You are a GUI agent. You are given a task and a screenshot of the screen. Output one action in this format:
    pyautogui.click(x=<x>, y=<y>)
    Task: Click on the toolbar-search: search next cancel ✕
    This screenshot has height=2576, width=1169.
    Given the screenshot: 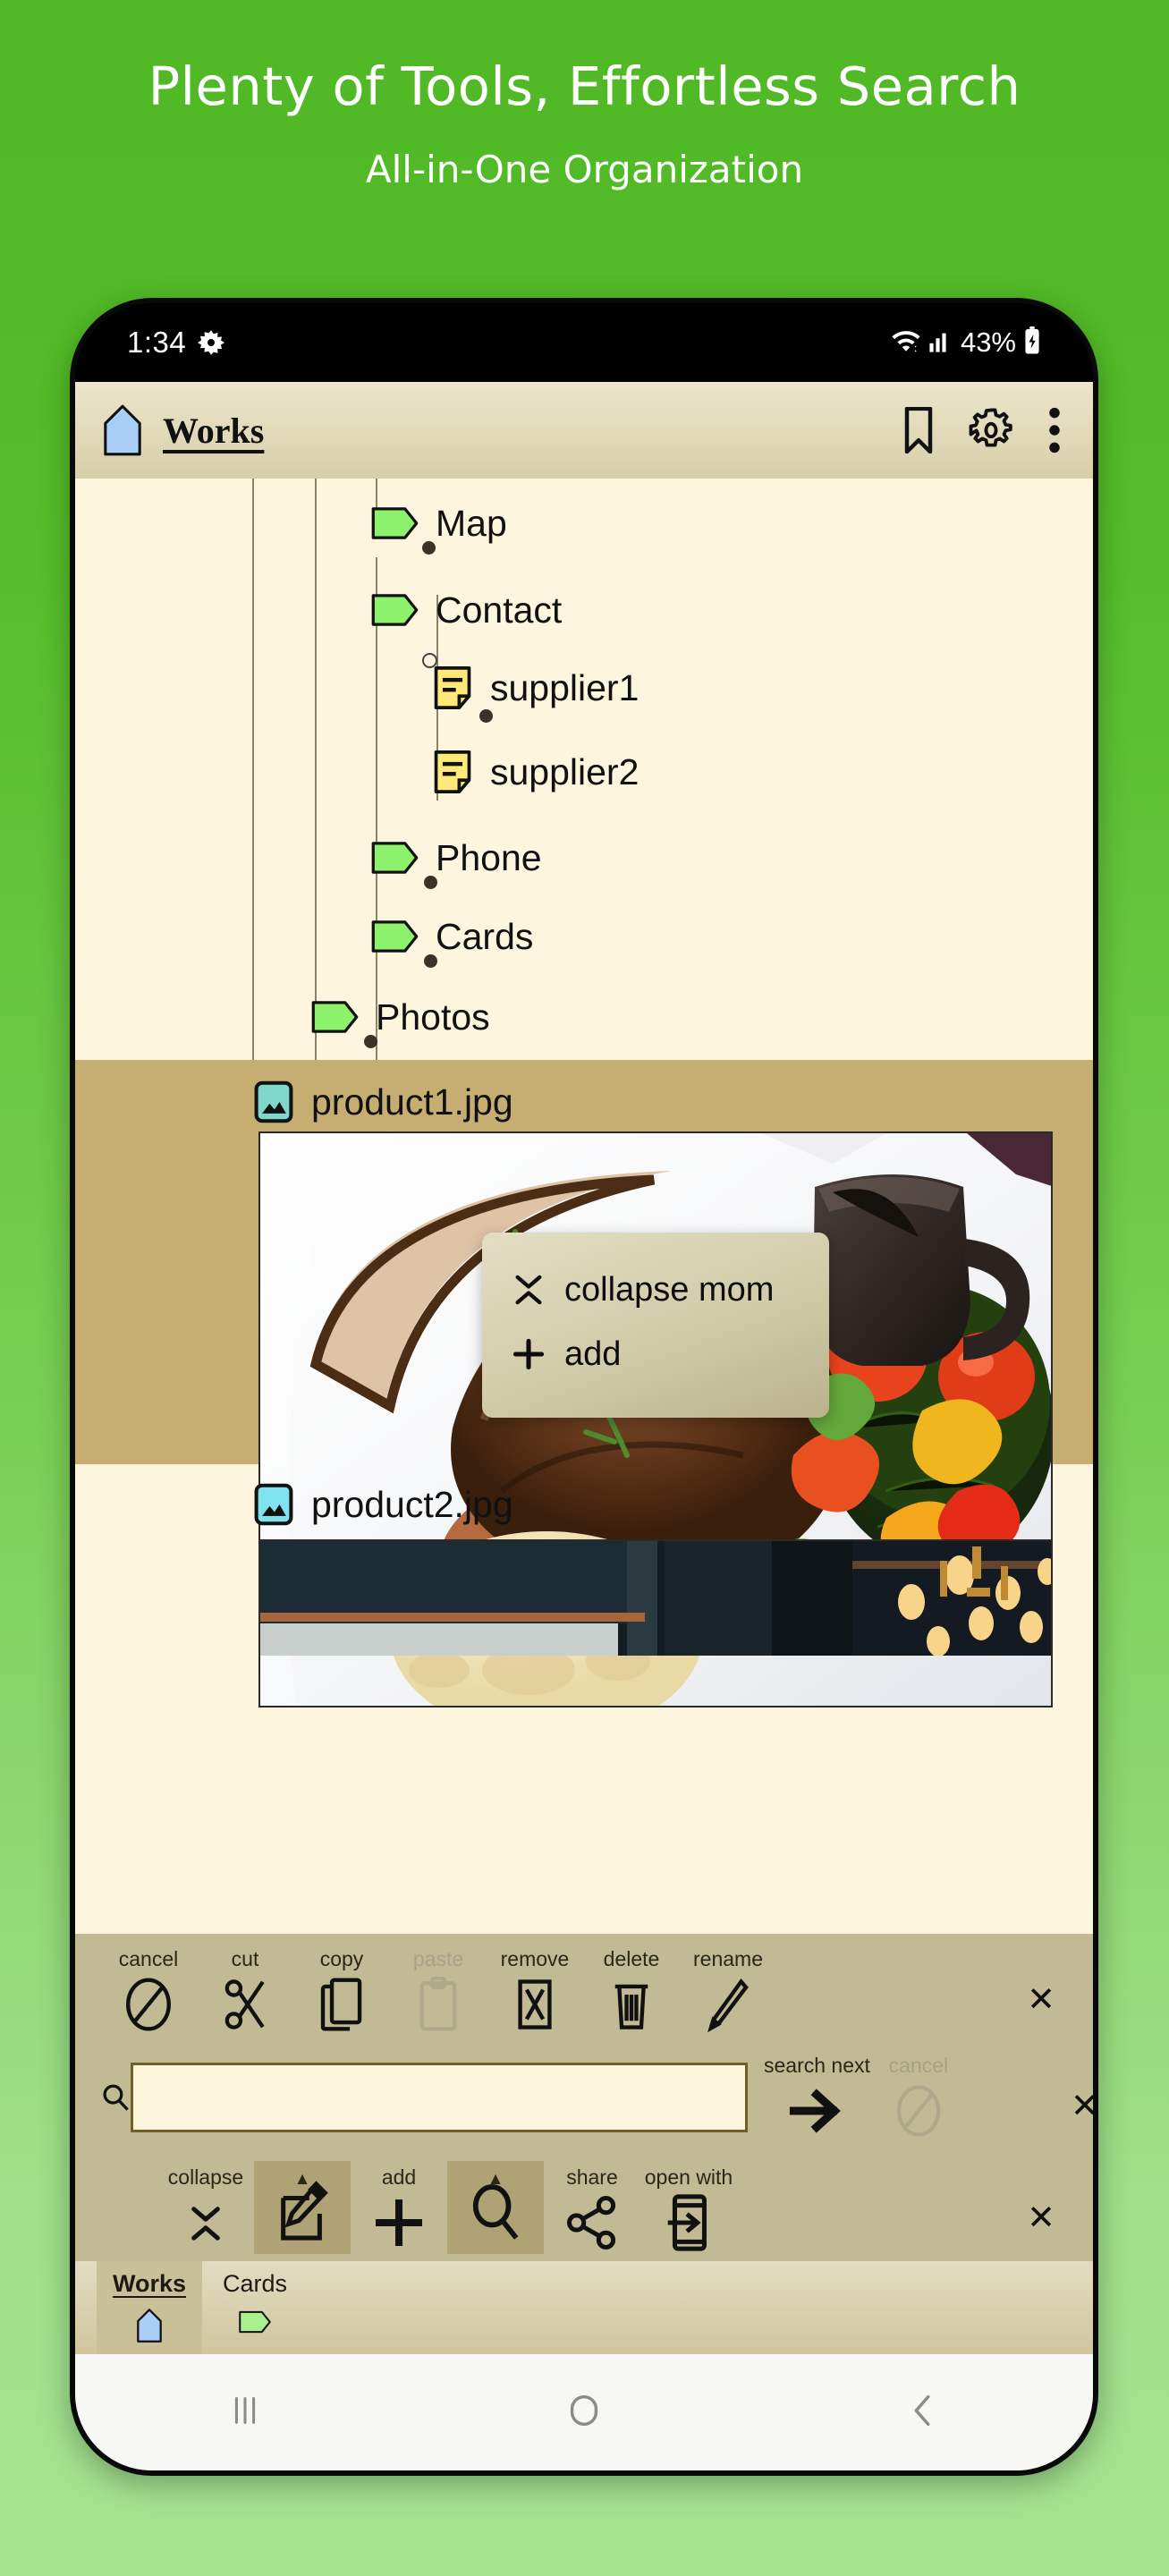 What is the action you would take?
    pyautogui.click(x=584, y=2097)
    